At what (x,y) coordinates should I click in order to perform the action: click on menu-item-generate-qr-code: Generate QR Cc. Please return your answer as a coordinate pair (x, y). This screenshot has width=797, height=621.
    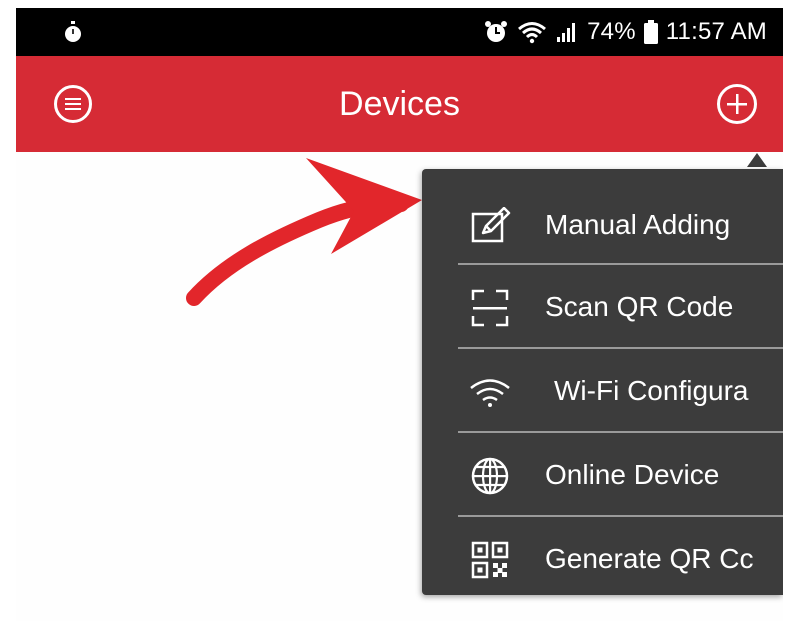
    Looking at the image, I should click on (602, 556).